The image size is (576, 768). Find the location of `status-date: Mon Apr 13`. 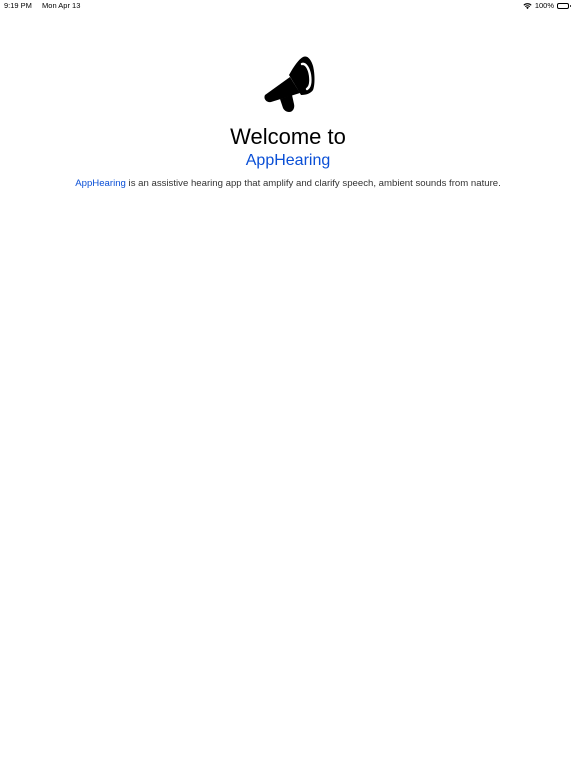

status-date: Mon Apr 13 is located at coordinates (61, 5).